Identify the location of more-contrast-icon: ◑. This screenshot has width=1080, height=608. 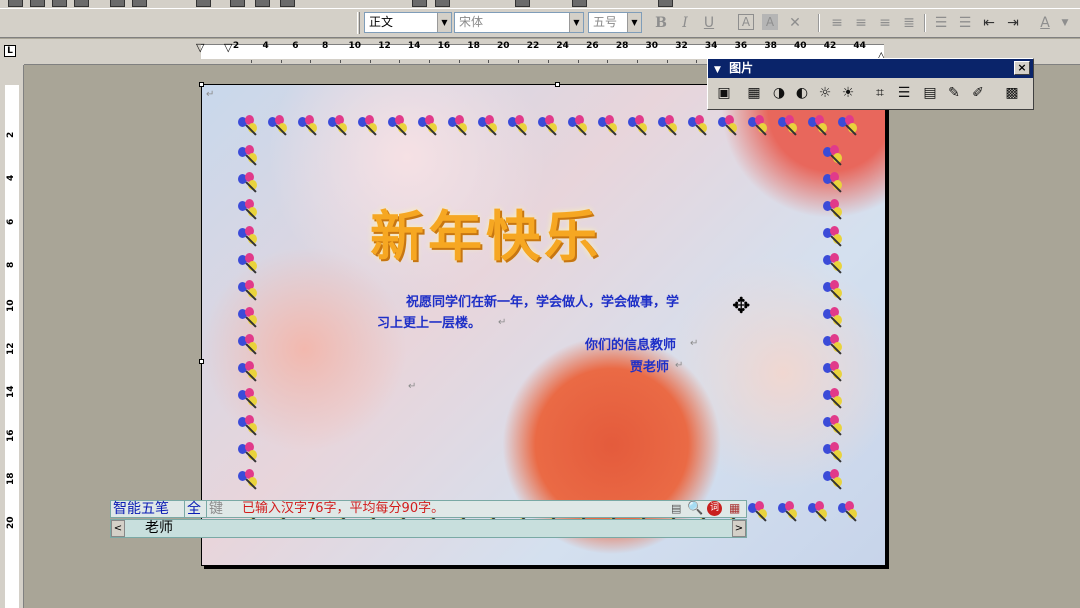
(779, 93).